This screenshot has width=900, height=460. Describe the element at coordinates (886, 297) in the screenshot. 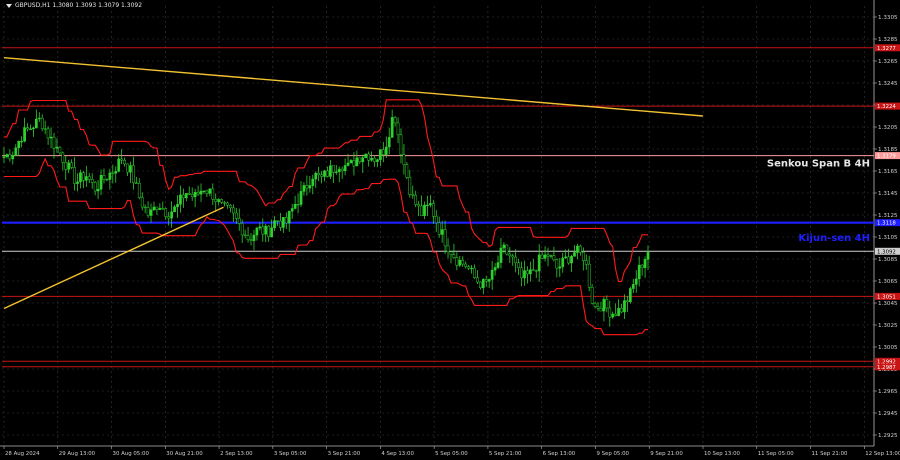

I see `level-label: 1.3051` at that location.